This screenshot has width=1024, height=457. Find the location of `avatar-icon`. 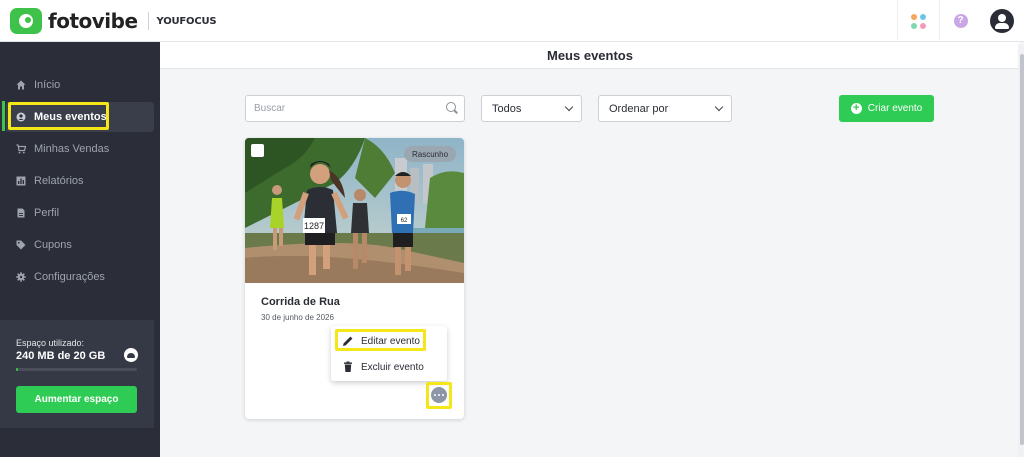

avatar-icon is located at coordinates (1002, 21).